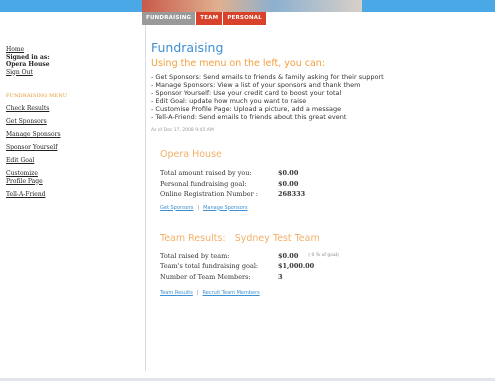 The width and height of the screenshot is (495, 386). I want to click on sign-out-link: Sign Out, so click(72, 73).